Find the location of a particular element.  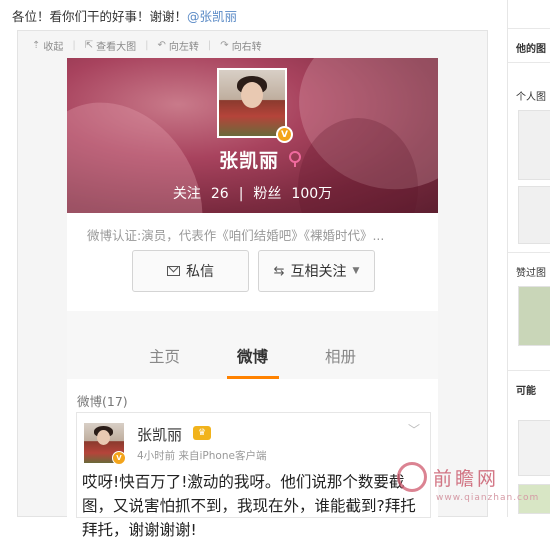

mention-link: @张凯丽 is located at coordinates (212, 16).